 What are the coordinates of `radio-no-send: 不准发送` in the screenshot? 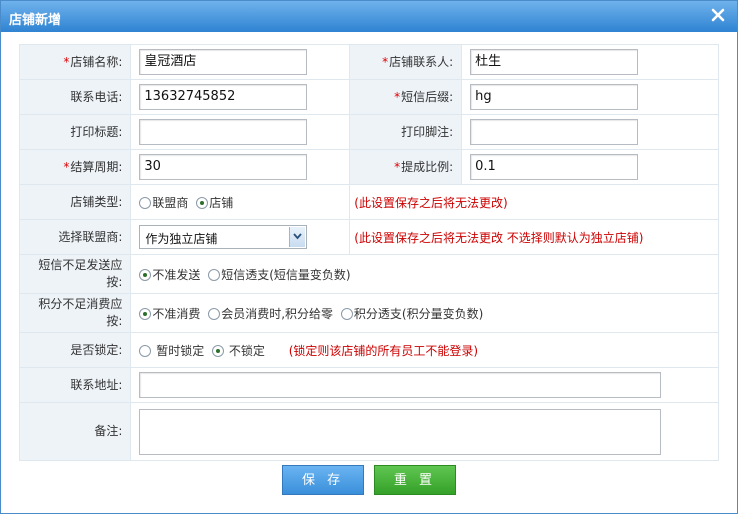 It's located at (169, 274).